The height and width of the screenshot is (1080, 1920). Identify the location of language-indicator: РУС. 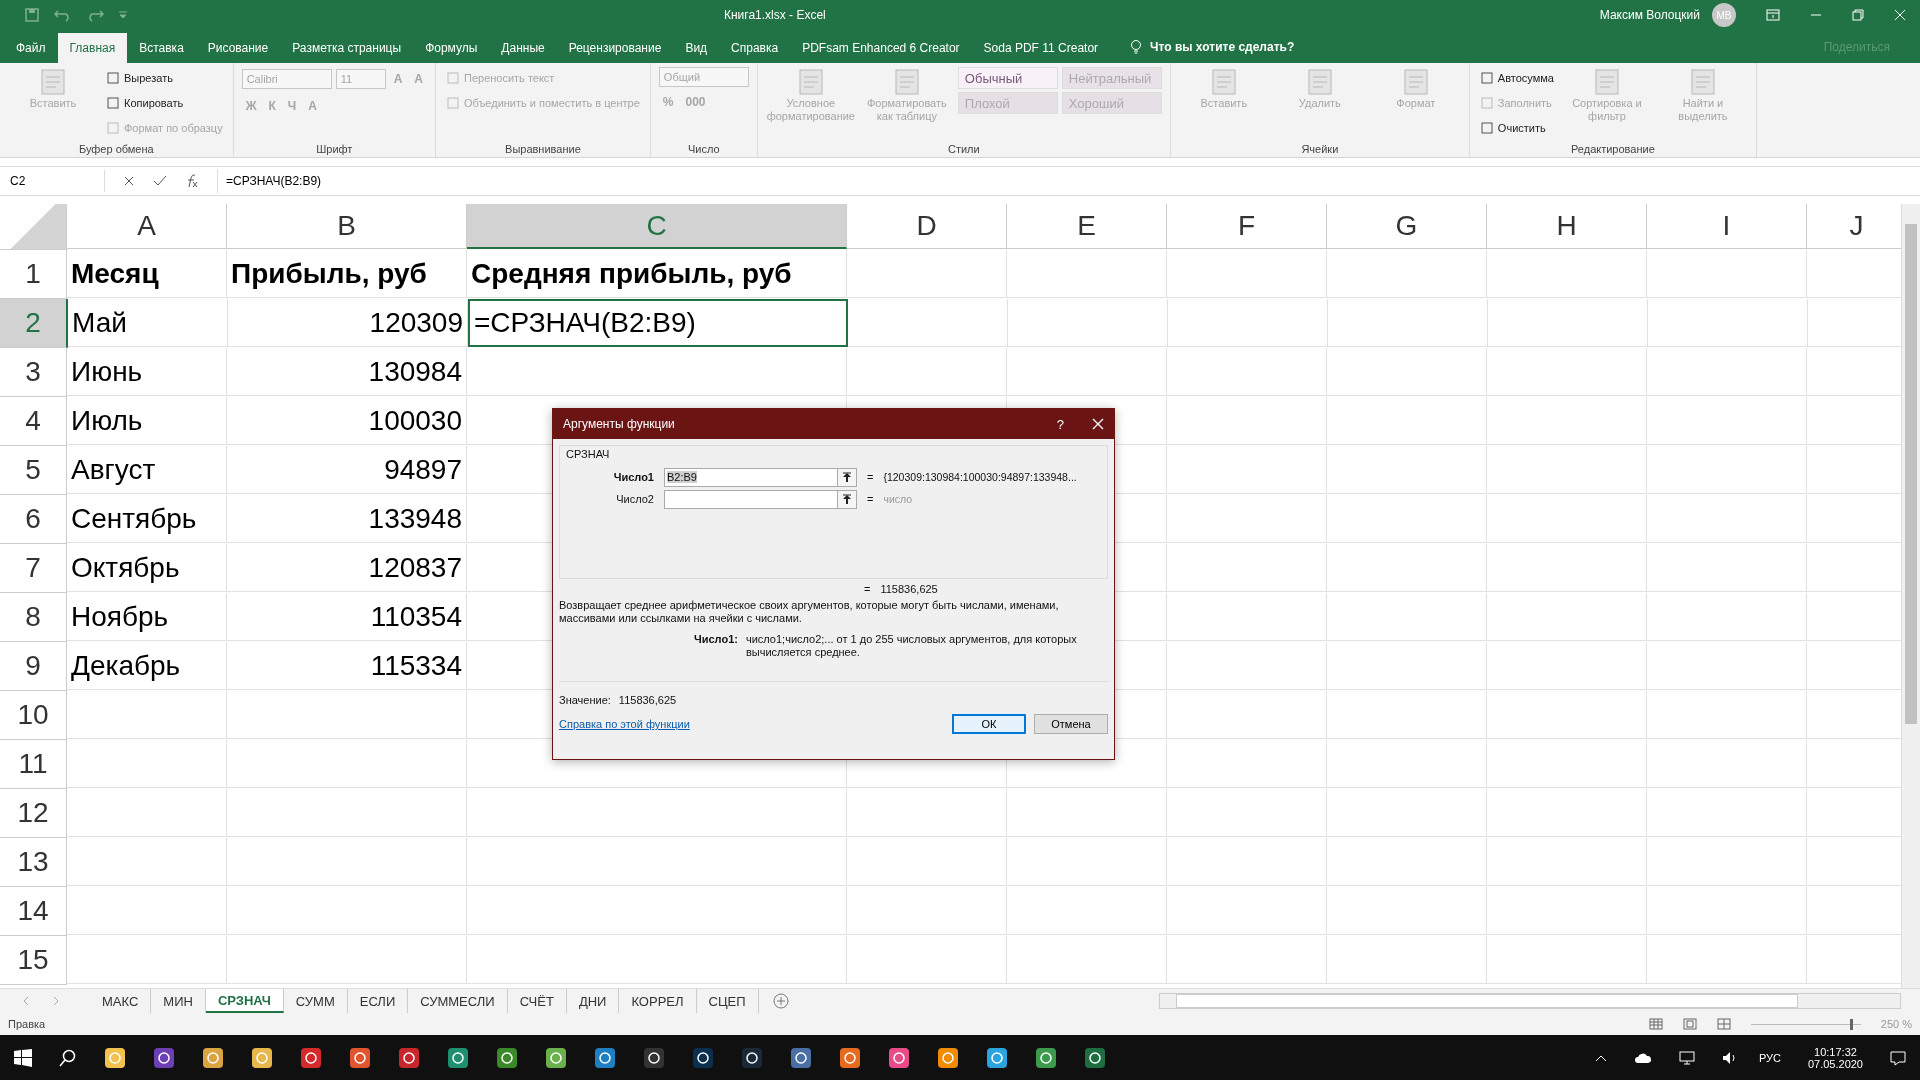
(1769, 1057).